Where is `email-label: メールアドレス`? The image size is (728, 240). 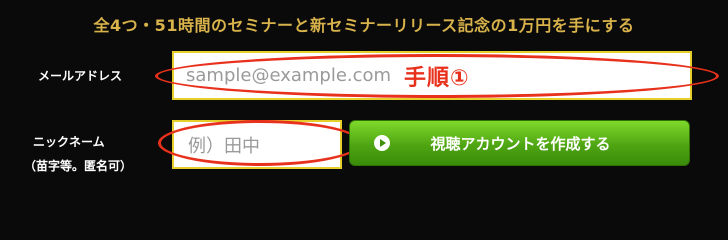
email-label: メールアドレス is located at coordinates (80, 76).